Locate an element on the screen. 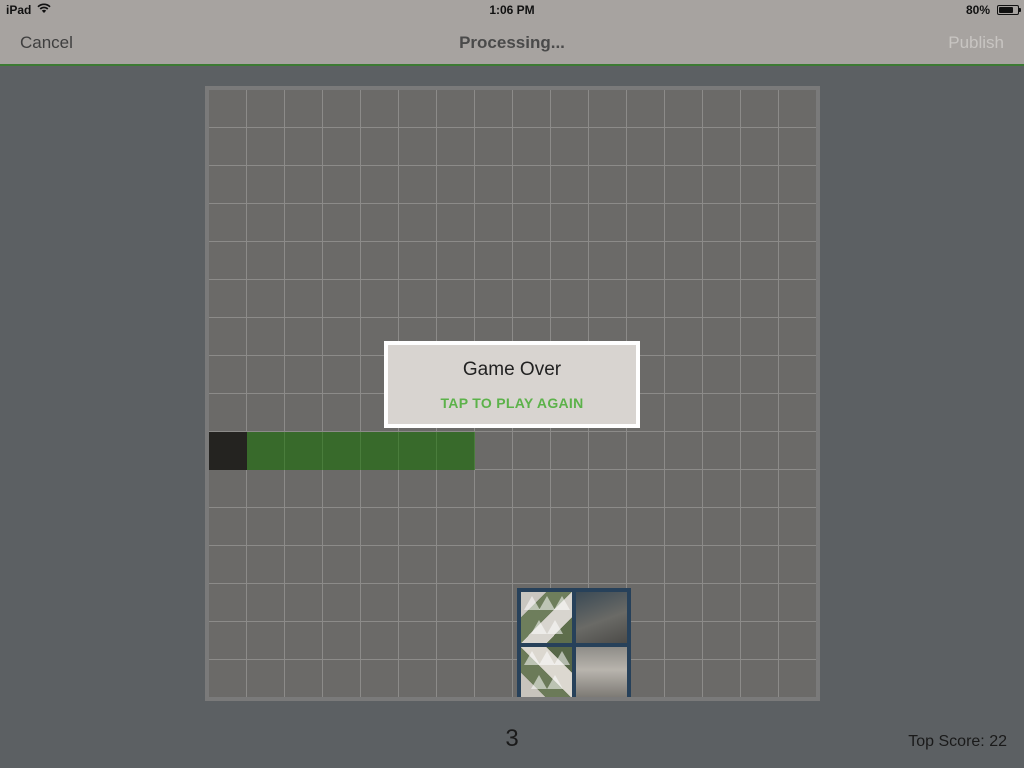 The image size is (1024, 768). status-time: 1:06 PM is located at coordinates (512, 10).